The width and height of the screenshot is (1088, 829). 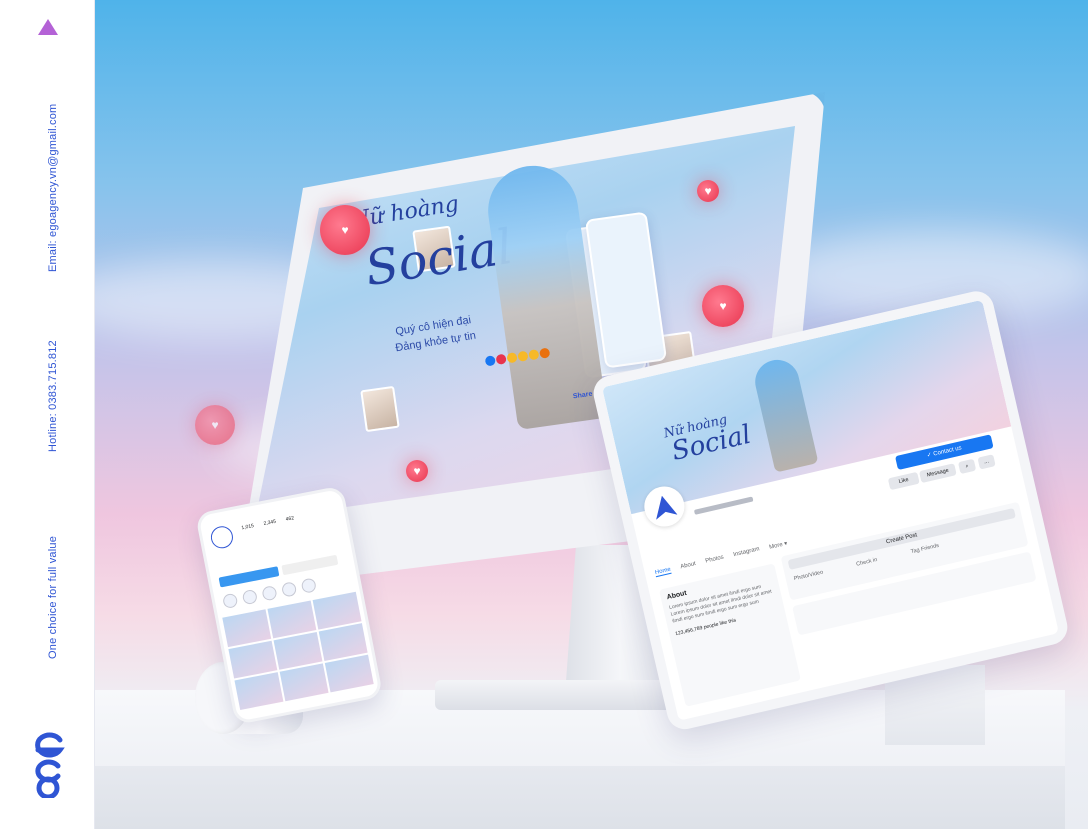 What do you see at coordinates (290, 519) in the screenshot?
I see `following-count: 462` at bounding box center [290, 519].